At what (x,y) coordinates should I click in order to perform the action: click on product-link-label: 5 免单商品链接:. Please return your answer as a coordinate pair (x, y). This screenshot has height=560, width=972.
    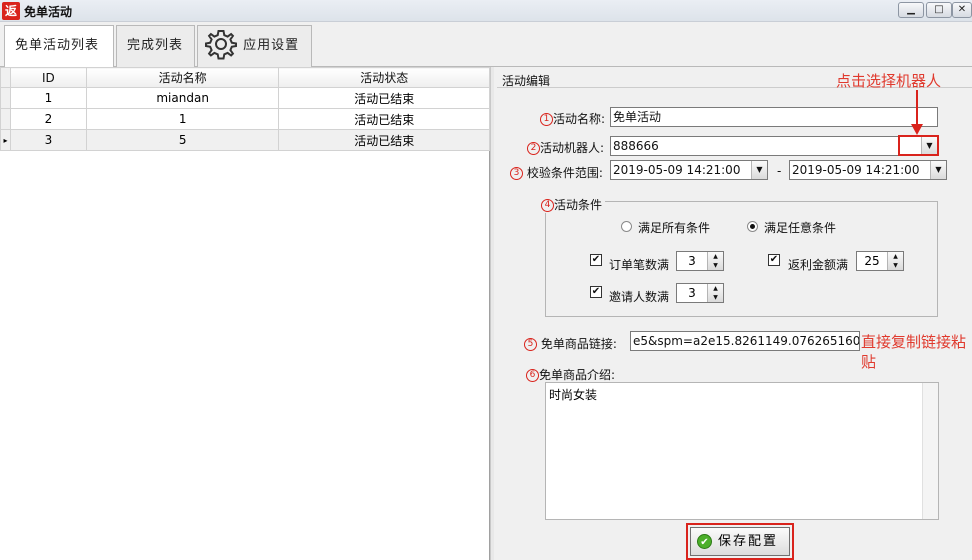
    Looking at the image, I should click on (570, 343).